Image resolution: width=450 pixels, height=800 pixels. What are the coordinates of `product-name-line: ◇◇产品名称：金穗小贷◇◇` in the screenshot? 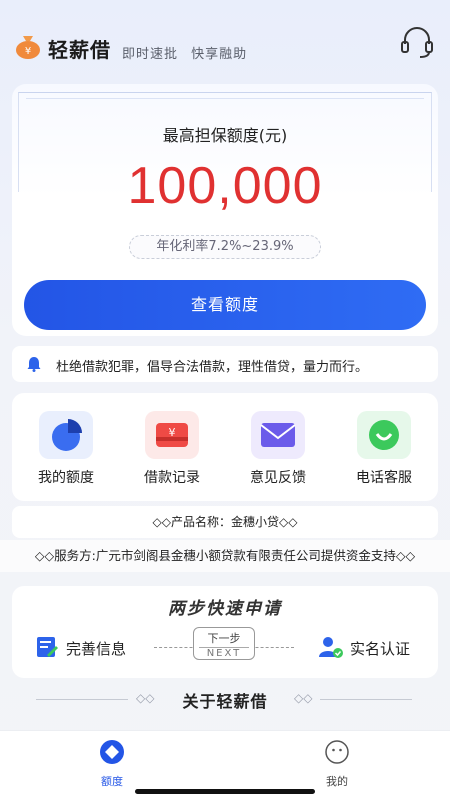 It's located at (225, 522).